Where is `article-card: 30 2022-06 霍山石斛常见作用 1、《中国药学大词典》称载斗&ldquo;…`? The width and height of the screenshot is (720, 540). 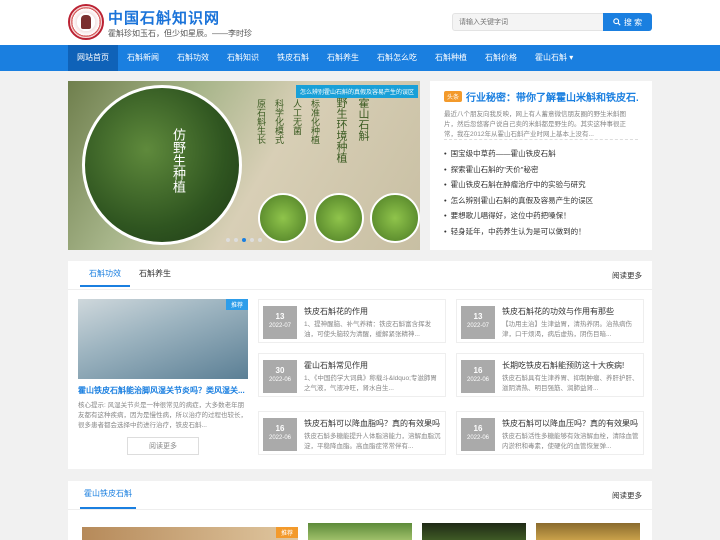 article-card: 30 2022-06 霍山石斛常见作用 1、《中国药学大词典》称载斗&ldquo;… is located at coordinates (352, 375).